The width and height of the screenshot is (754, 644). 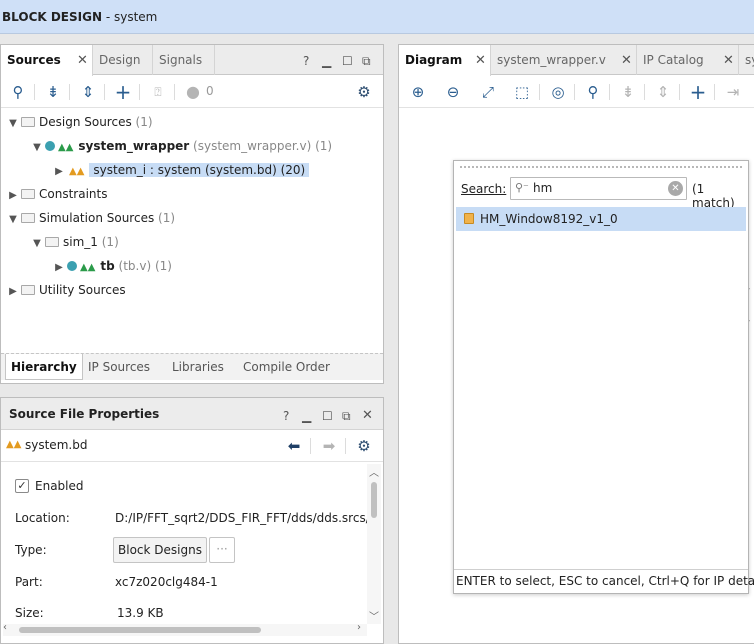 I want to click on tree-item-simulation-sources: ▼ Simulation Sources (1), so click(x=91, y=218).